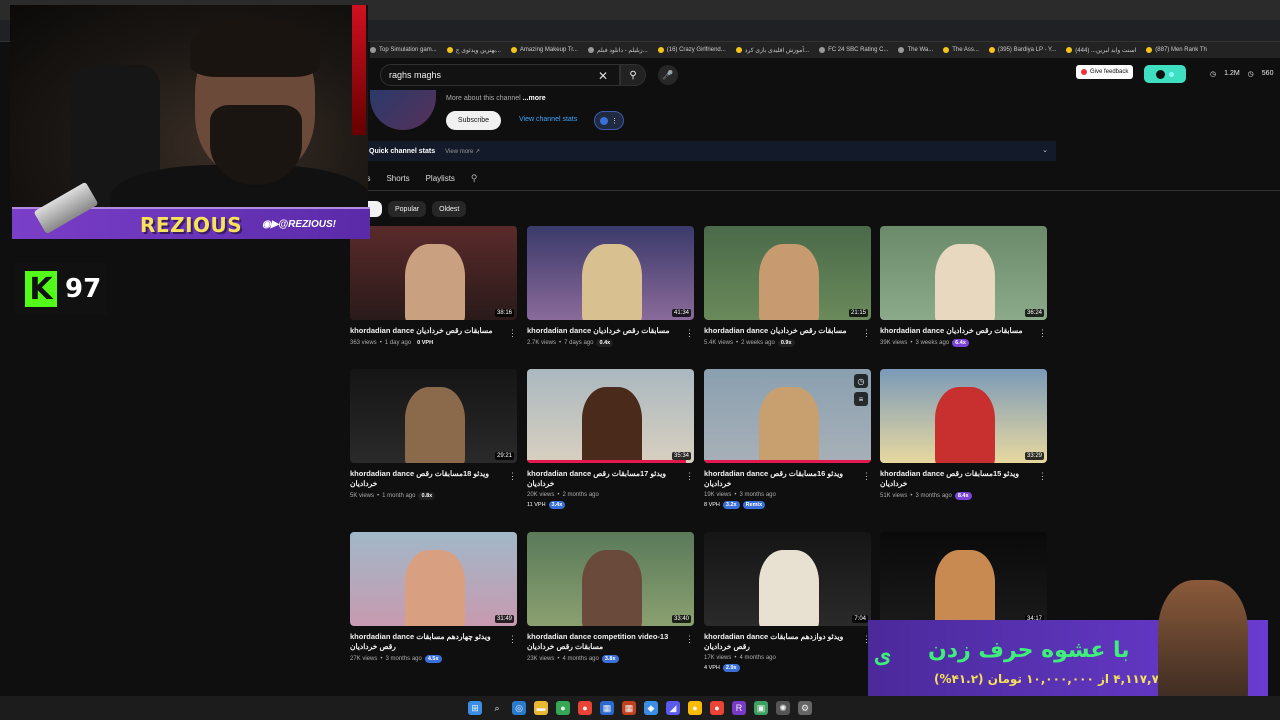 The height and width of the screenshot is (720, 1280). Describe the element at coordinates (433, 416) in the screenshot. I see `video-thumbnail: 29:21` at that location.